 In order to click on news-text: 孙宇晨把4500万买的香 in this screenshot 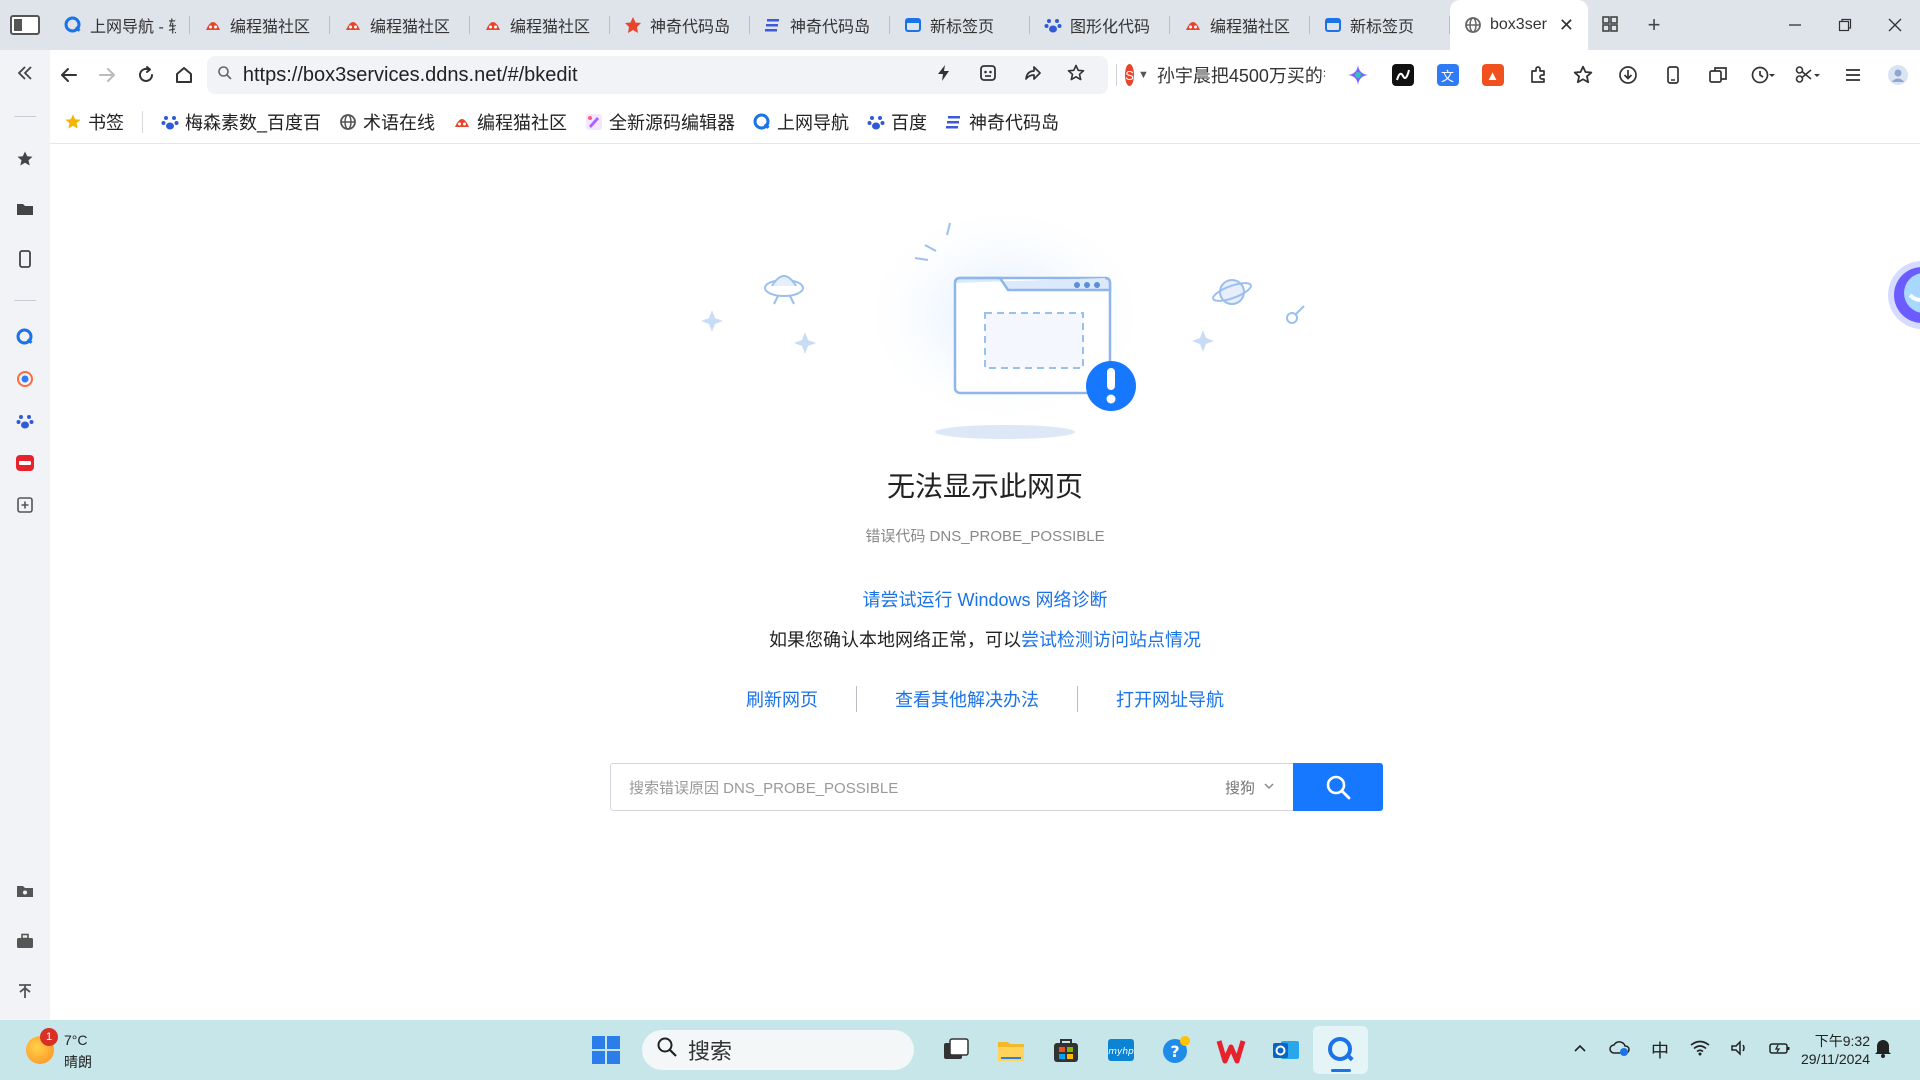, I will do `click(1241, 75)`.